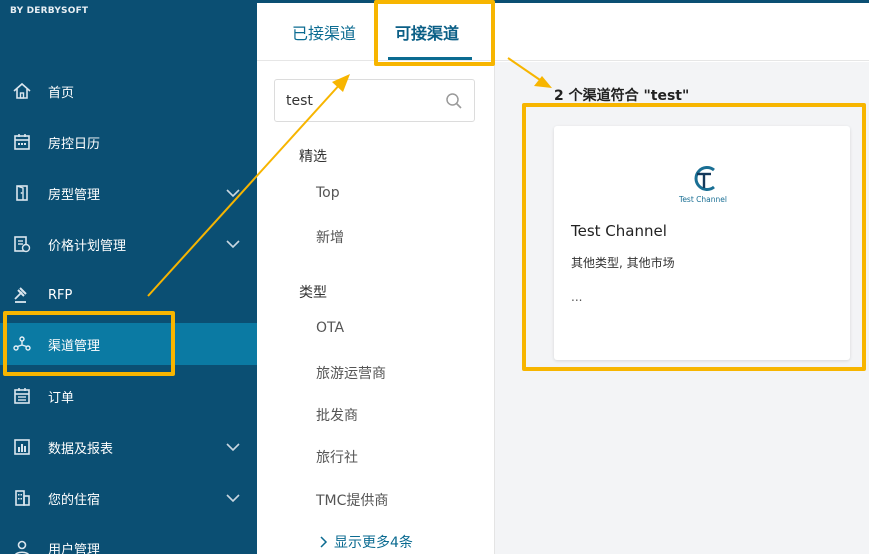 This screenshot has width=869, height=554. What do you see at coordinates (61, 398) in the screenshot?
I see `sidebar-item-label: 订单` at bounding box center [61, 398].